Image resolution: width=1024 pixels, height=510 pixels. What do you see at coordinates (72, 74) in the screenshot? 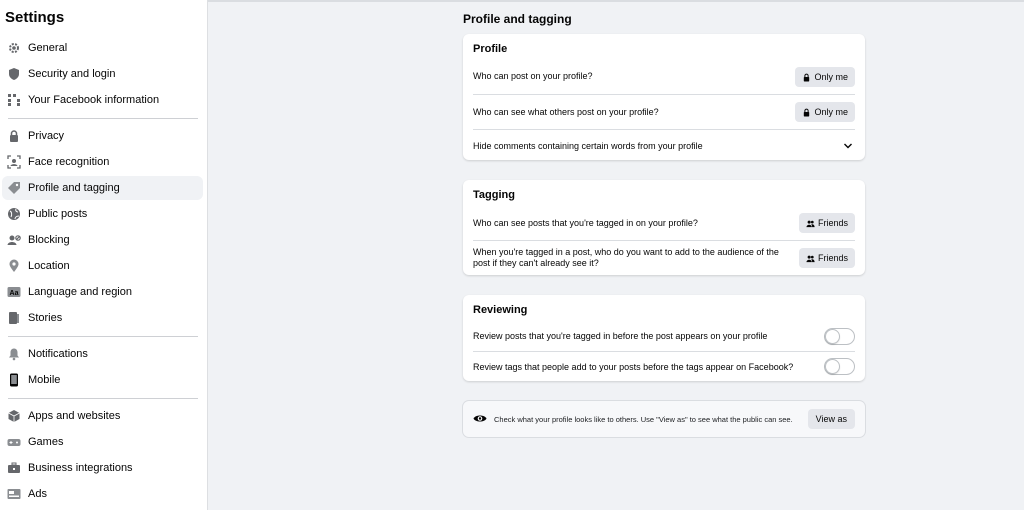
I see `sidebar-item-label: Security and login` at bounding box center [72, 74].